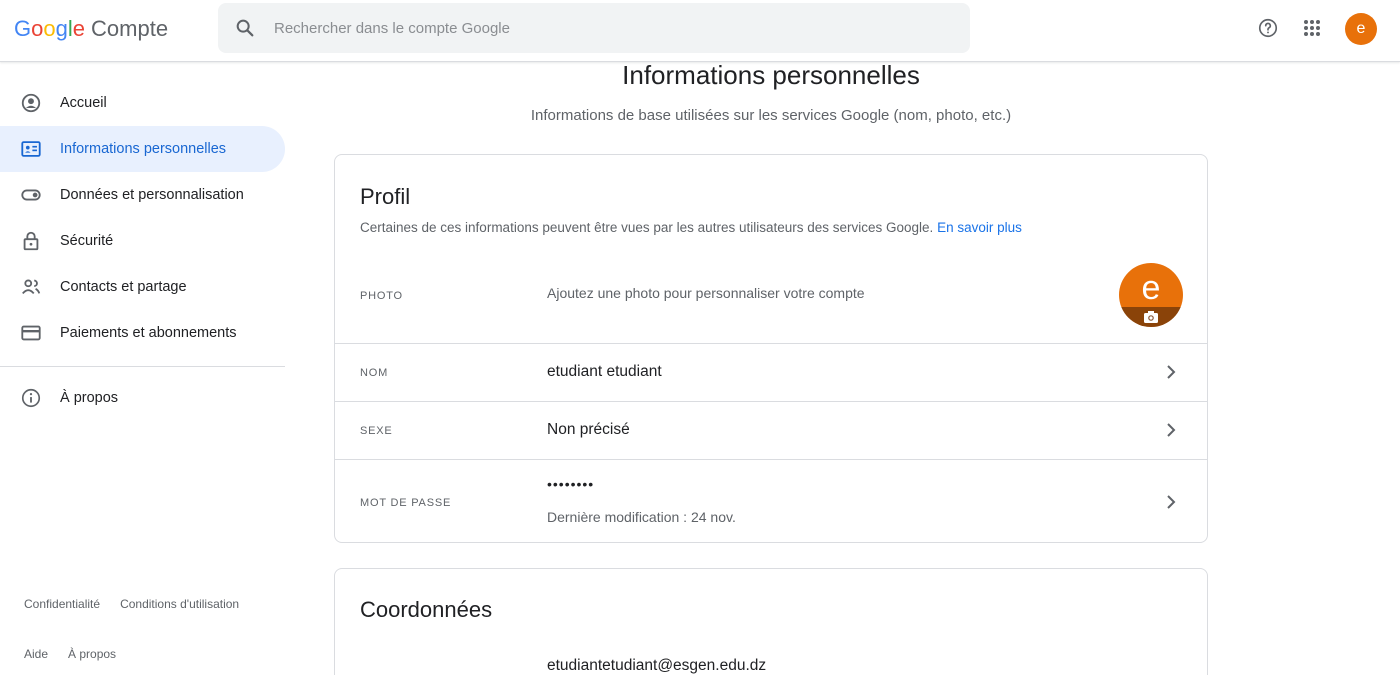 The height and width of the screenshot is (675, 1400). I want to click on sidebar-item-label: Informations personnelles, so click(143, 149).